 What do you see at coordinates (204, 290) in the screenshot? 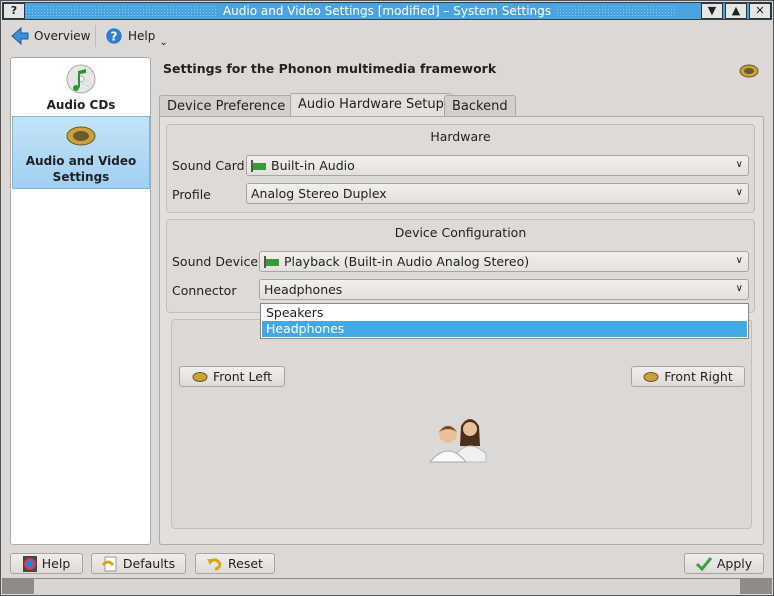
I see `connector-label: Connector` at bounding box center [204, 290].